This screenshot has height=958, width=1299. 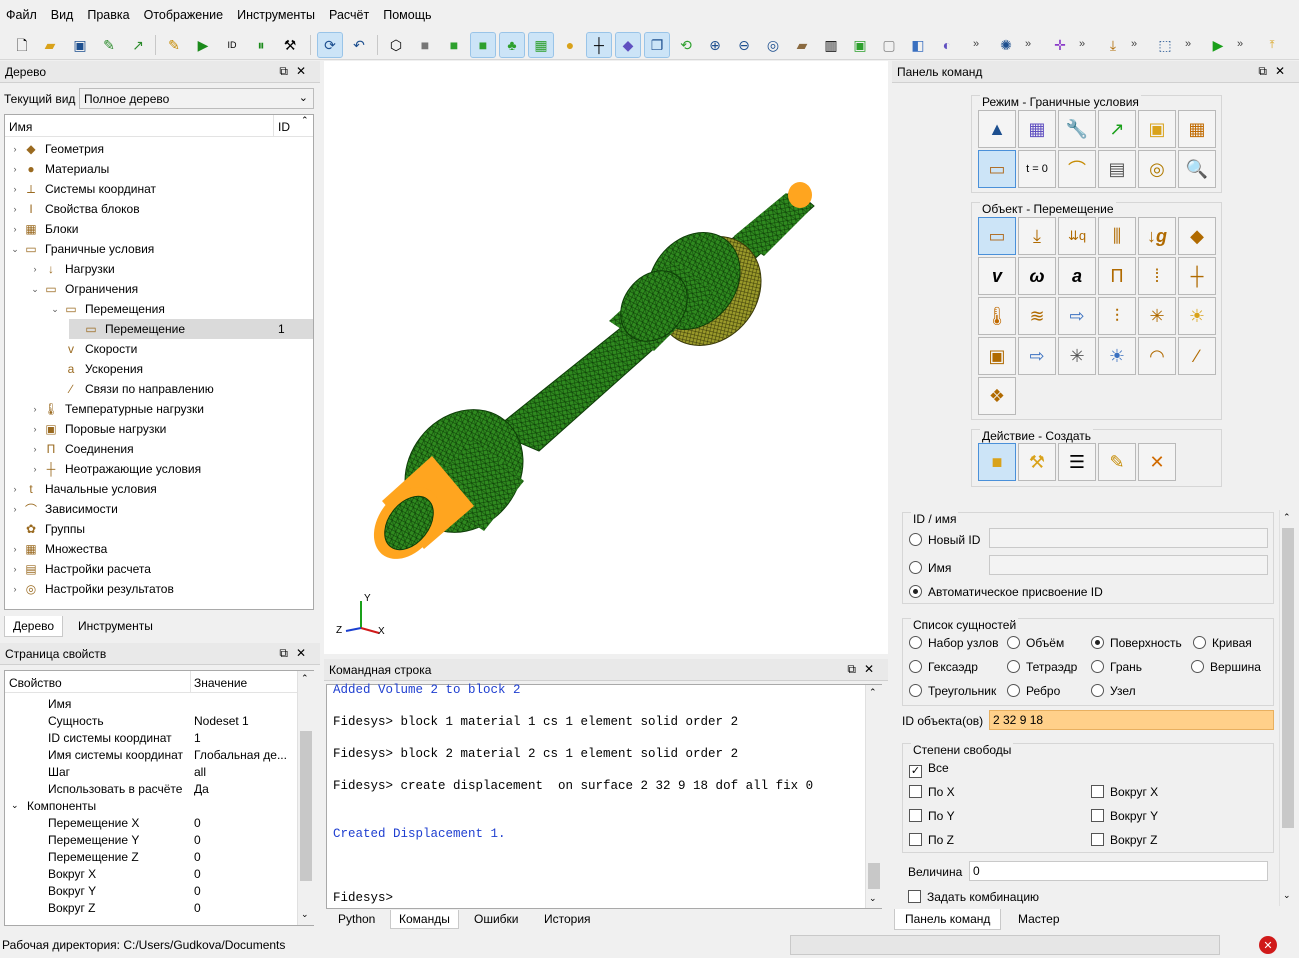 I want to click on dof-all-checkbox: ✓ Все, so click(x=929, y=769).